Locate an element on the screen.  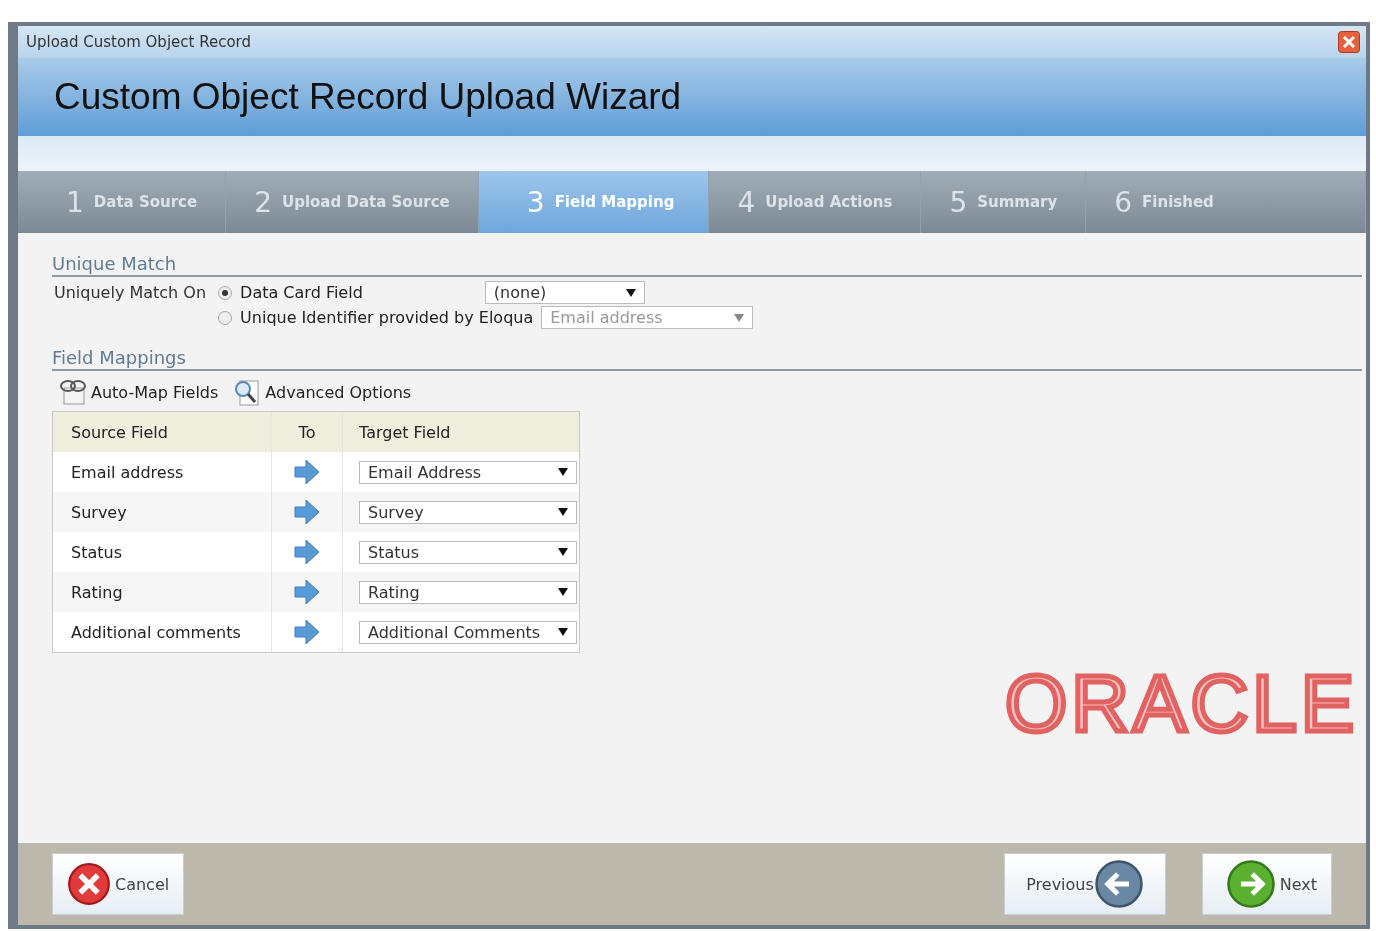
dropdown: Rating is located at coordinates (468, 592).